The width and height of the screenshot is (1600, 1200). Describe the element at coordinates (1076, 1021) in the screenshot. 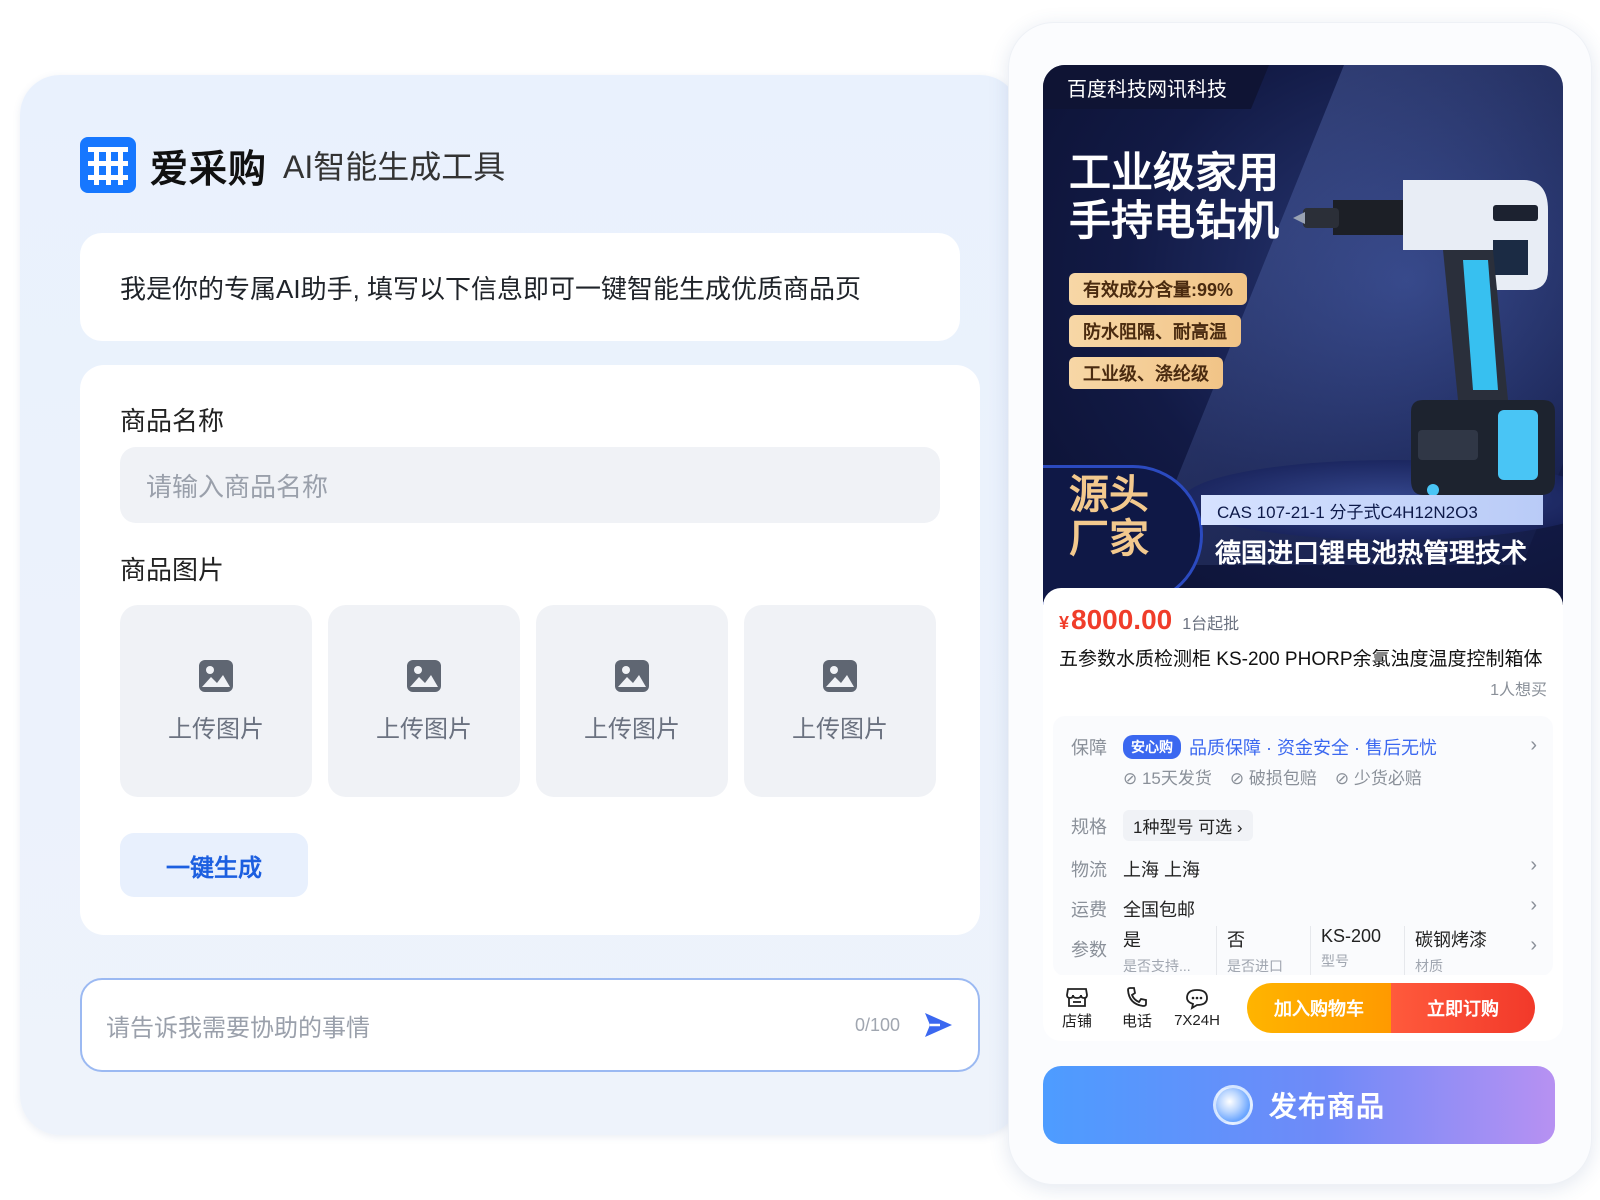

I see `action-label: 店铺` at that location.